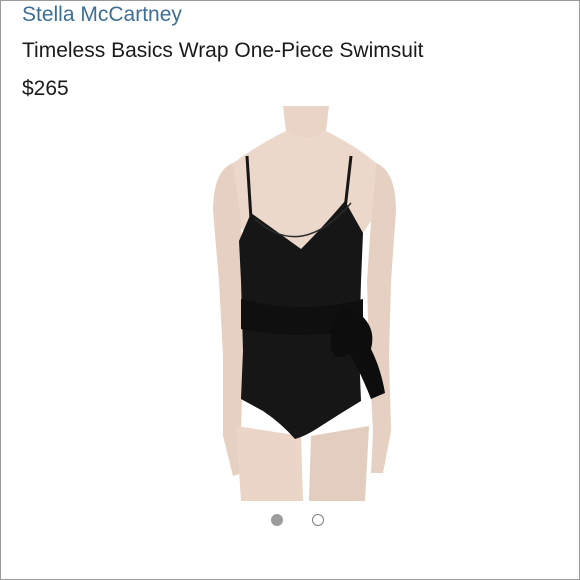 This screenshot has height=580, width=580. What do you see at coordinates (306, 122) in the screenshot?
I see `model-neck` at bounding box center [306, 122].